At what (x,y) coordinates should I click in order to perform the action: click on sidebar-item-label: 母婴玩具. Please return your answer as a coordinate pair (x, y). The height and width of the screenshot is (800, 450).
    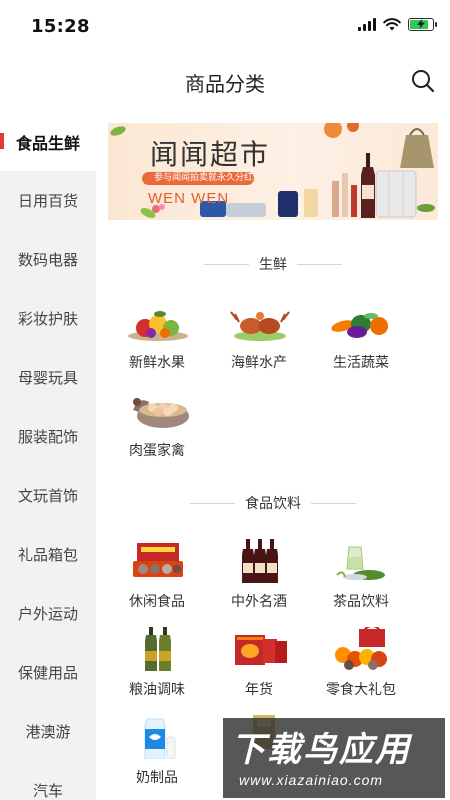
    Looking at the image, I should click on (47, 378).